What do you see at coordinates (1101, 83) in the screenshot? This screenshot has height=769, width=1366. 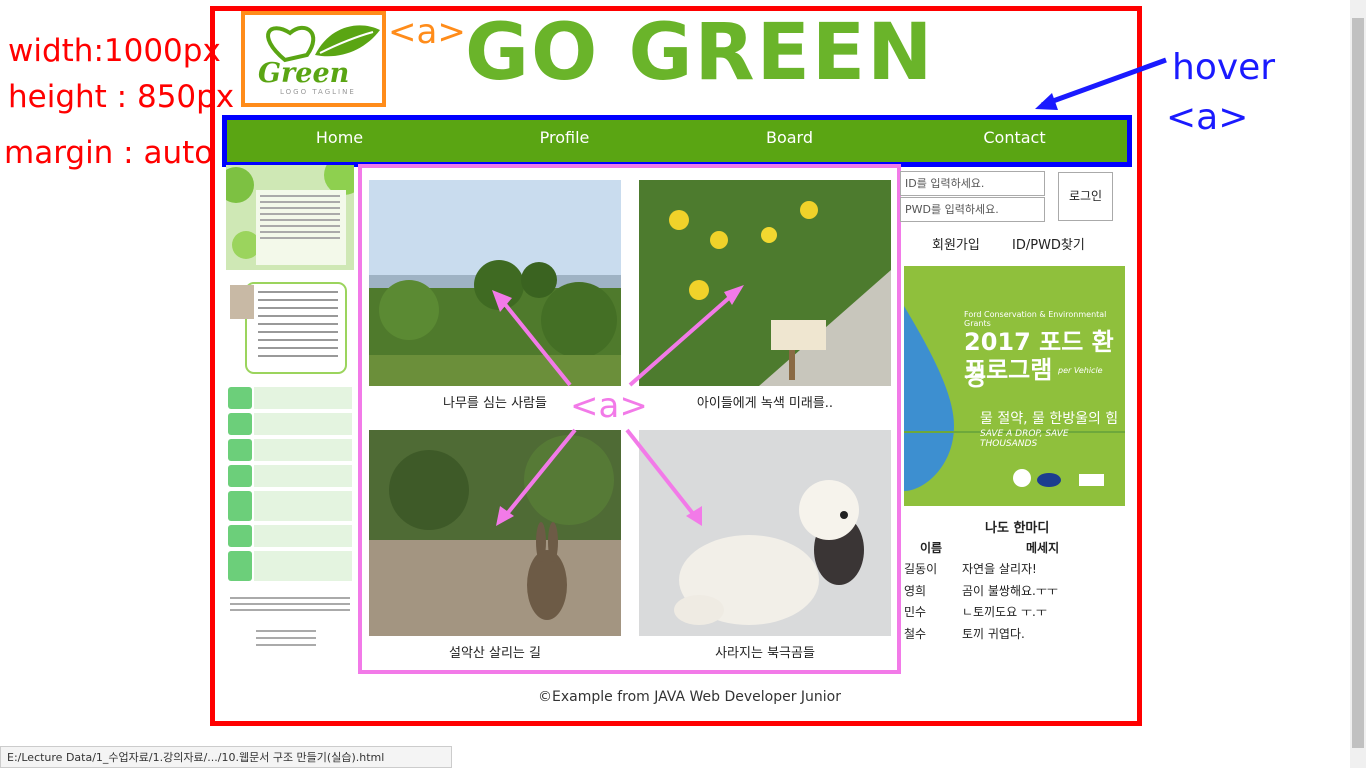 I see `hover-arrow-icon` at bounding box center [1101, 83].